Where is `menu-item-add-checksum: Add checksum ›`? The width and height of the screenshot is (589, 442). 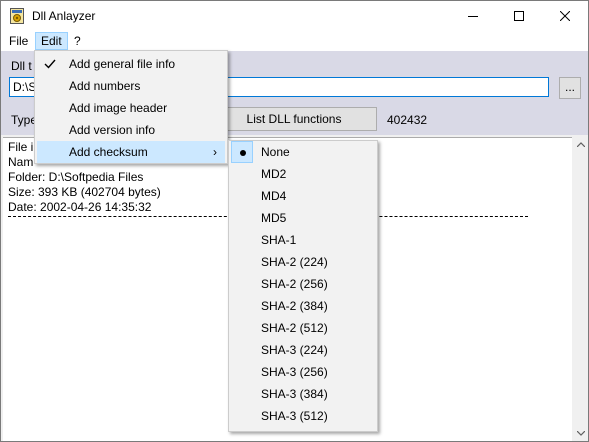 menu-item-add-checksum: Add checksum › is located at coordinates (131, 152).